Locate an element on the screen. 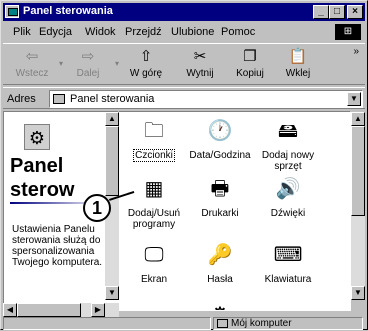 The image size is (368, 331). copy-icon: ❐ is located at coordinates (250, 56).